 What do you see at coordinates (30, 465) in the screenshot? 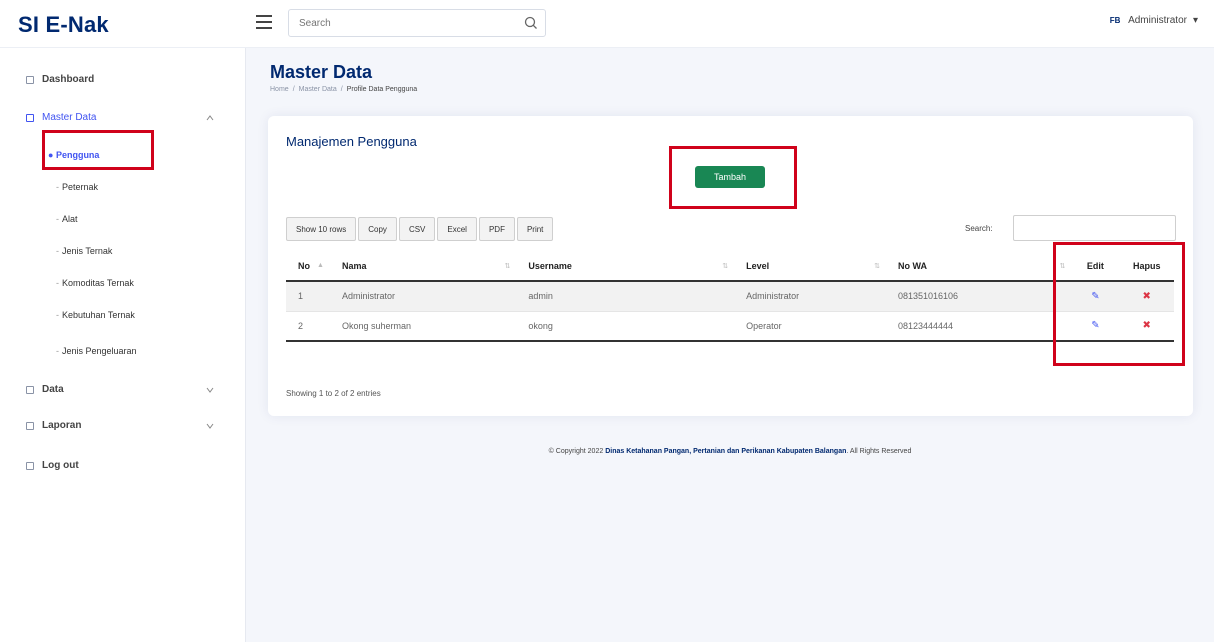
I see `logout-icon` at bounding box center [30, 465].